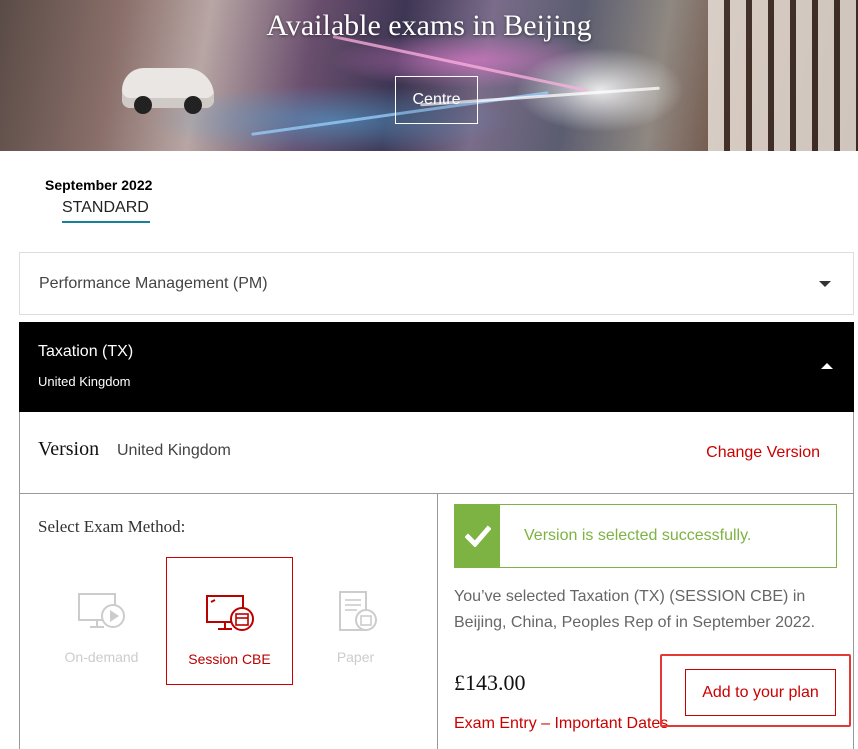  What do you see at coordinates (112, 526) in the screenshot?
I see `exam-method-title: Select Exam Method:` at bounding box center [112, 526].